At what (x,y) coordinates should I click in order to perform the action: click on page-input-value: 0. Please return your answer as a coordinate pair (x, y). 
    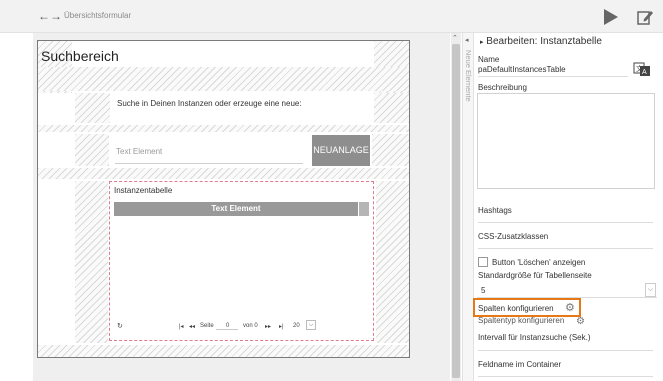
    Looking at the image, I should click on (228, 326).